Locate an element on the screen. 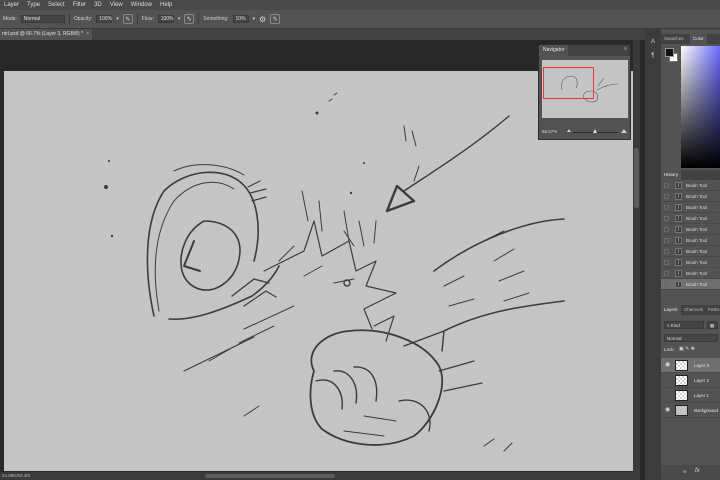  gear-icon: ⚙ is located at coordinates (262, 19).